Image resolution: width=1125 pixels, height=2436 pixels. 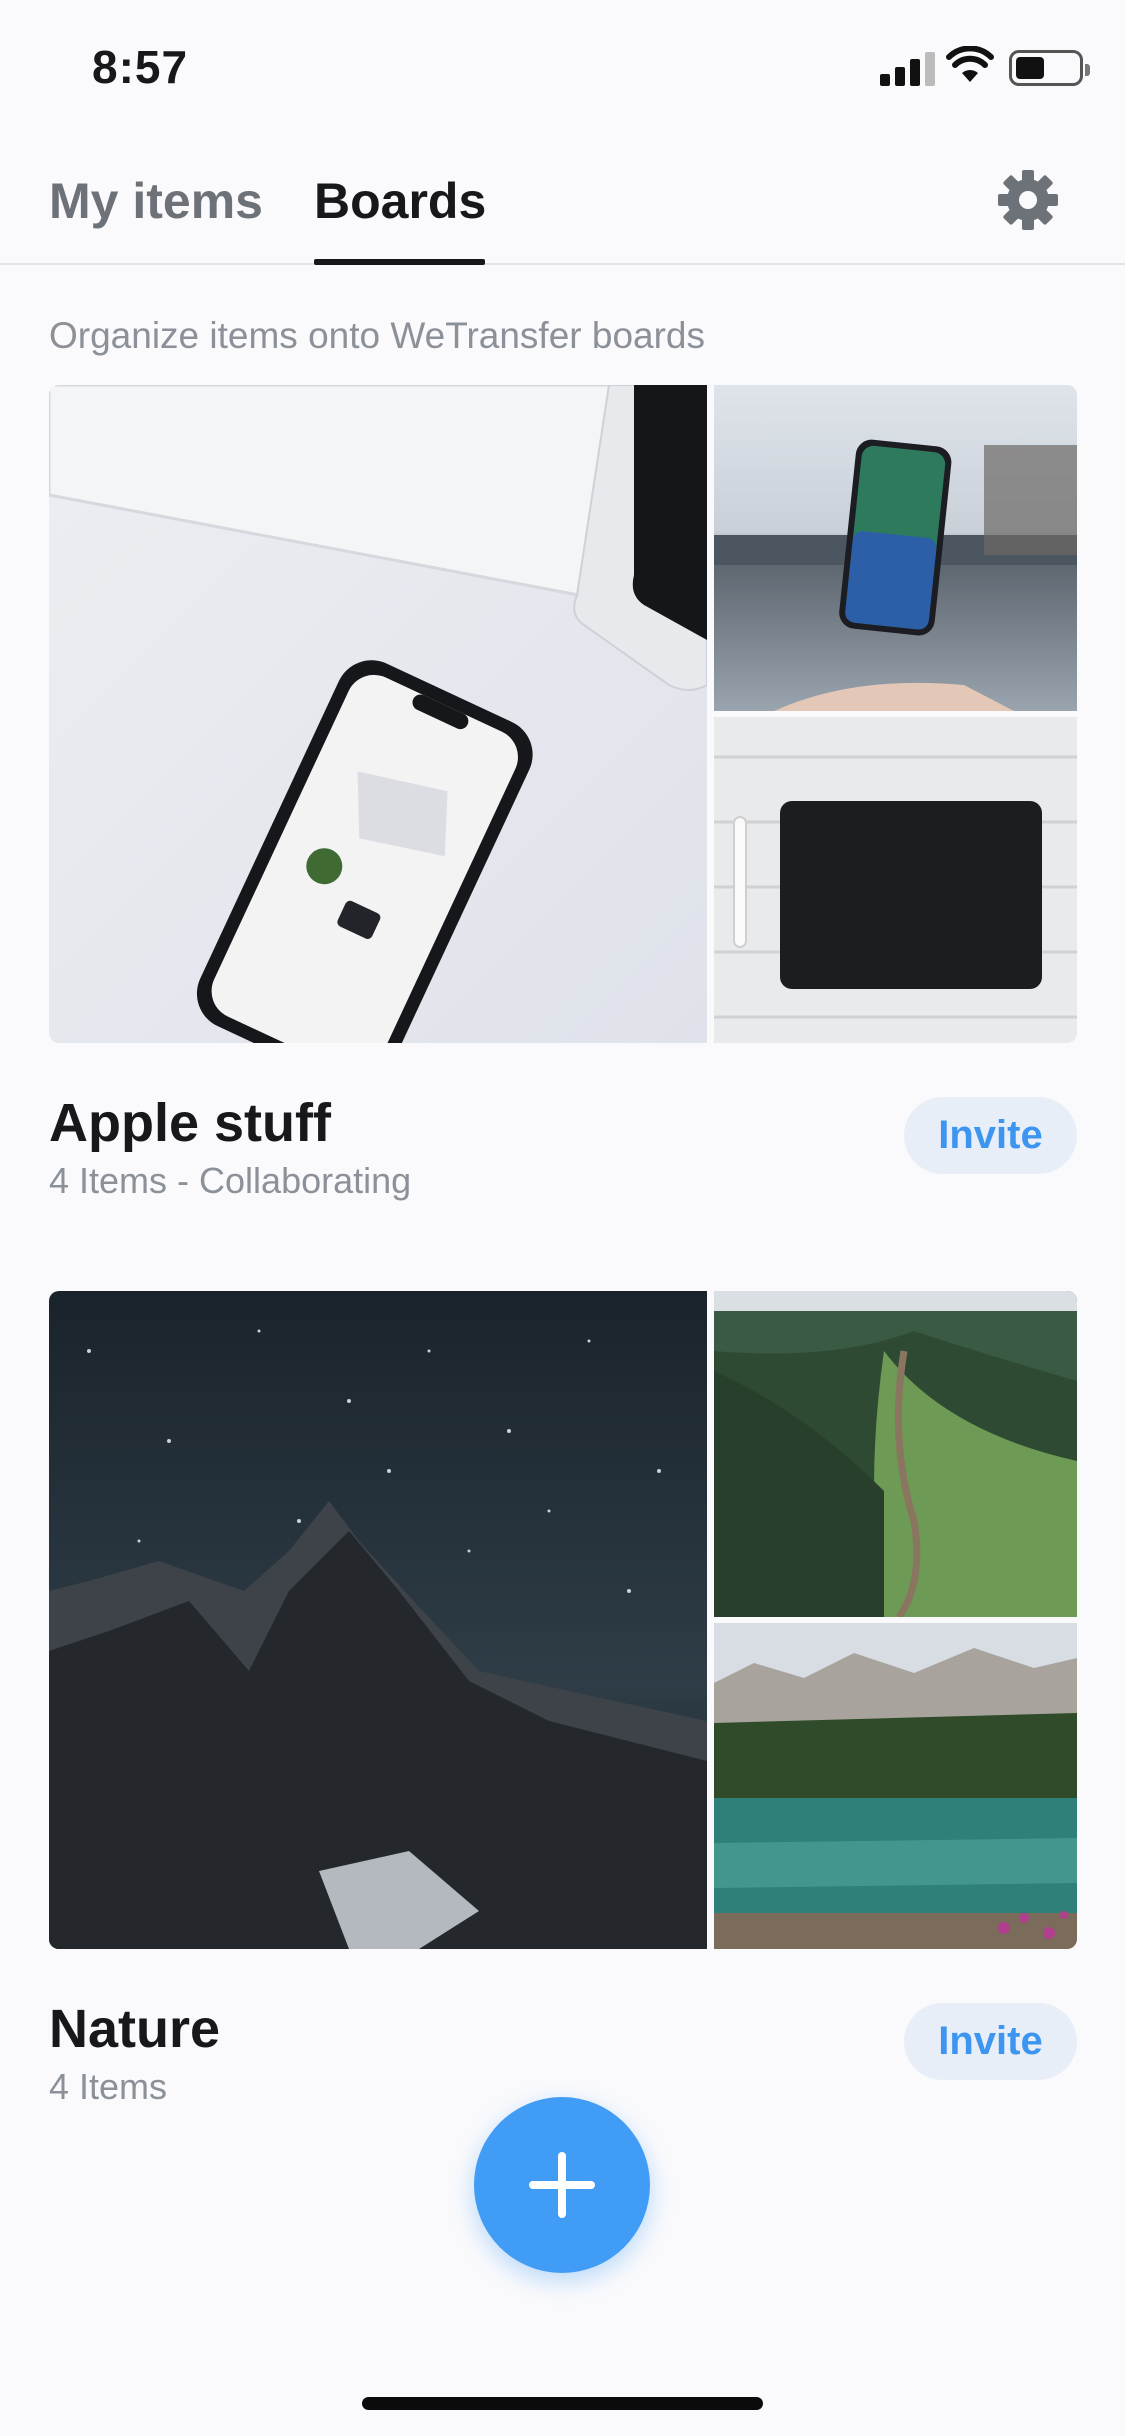 What do you see at coordinates (135, 2029) in the screenshot?
I see `board-title: Nature` at bounding box center [135, 2029].